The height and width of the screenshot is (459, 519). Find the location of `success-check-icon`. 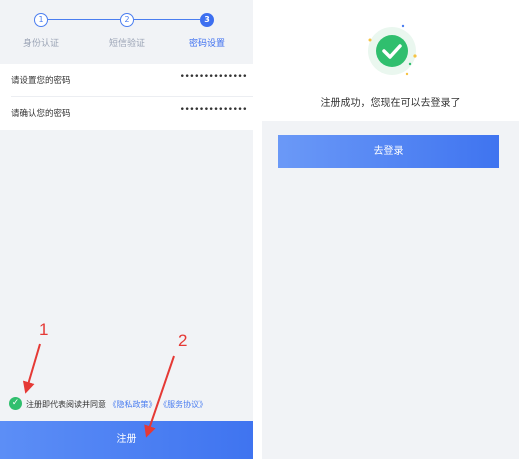

success-check-icon is located at coordinates (392, 50).